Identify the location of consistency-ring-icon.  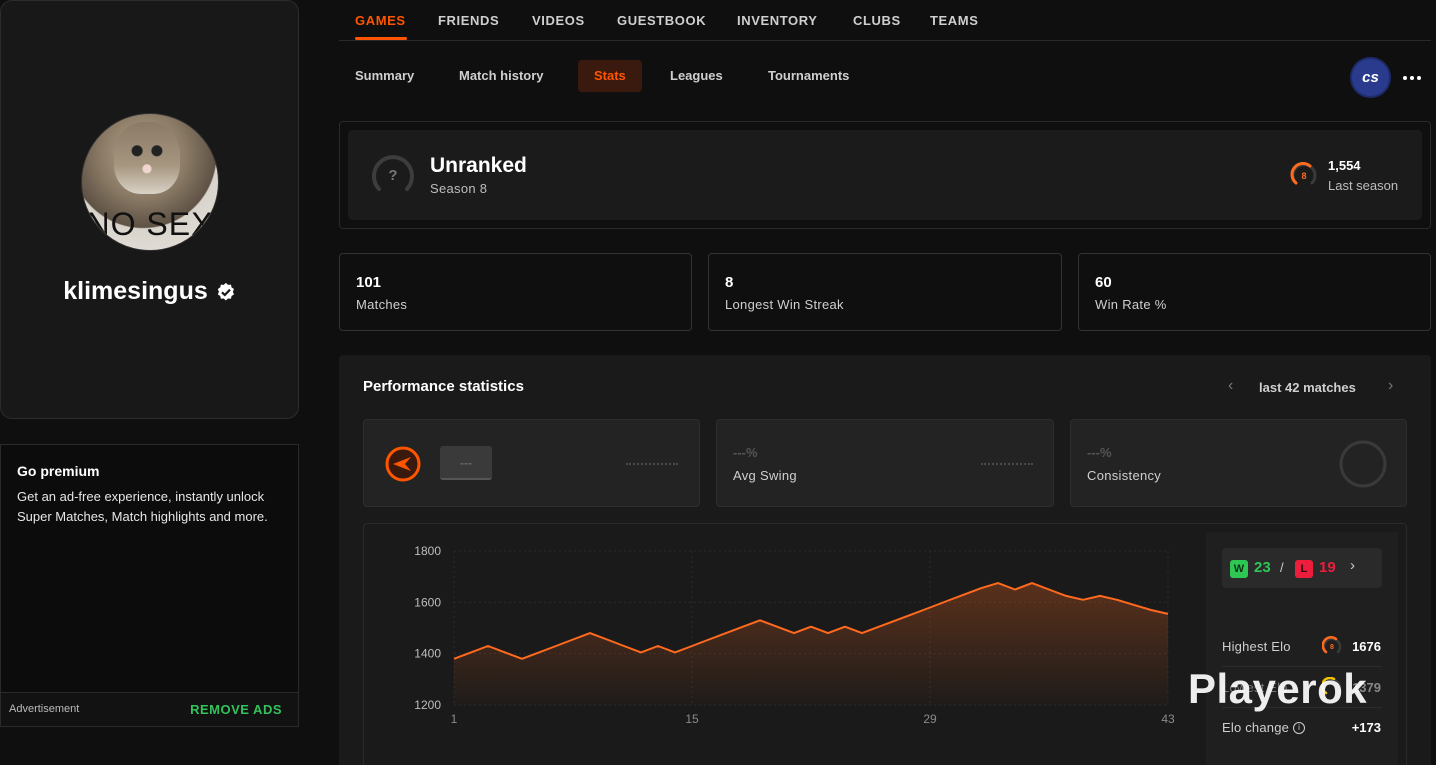
(1363, 464).